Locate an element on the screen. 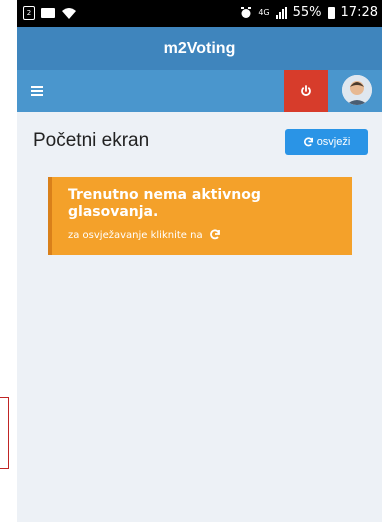 The image size is (388, 522). notice-subtitle: za osvježavanje kliknite na is located at coordinates (135, 235).